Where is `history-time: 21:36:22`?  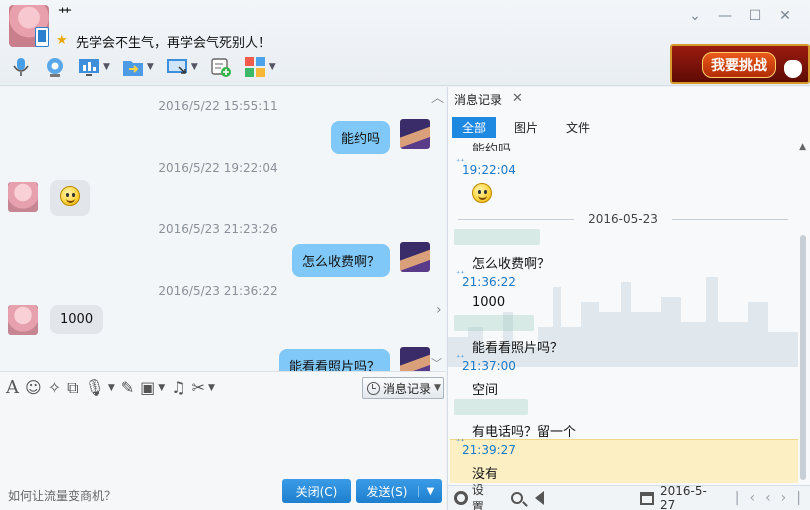
history-time: 21:36:22 is located at coordinates (486, 279).